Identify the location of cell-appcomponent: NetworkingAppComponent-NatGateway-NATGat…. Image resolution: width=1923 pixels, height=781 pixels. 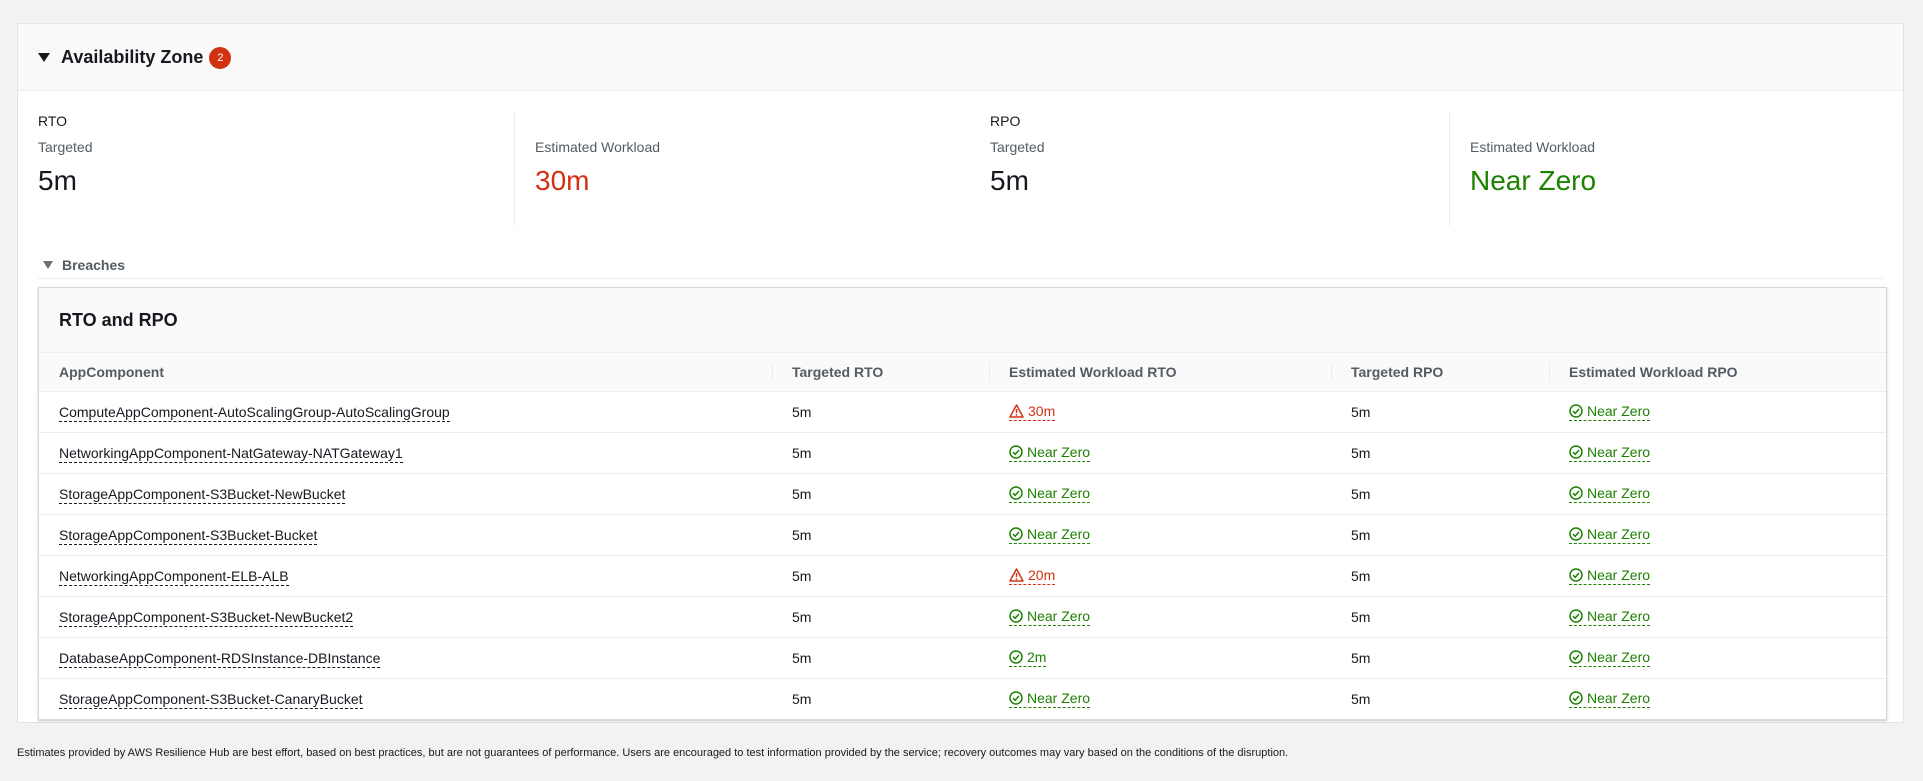
(405, 453).